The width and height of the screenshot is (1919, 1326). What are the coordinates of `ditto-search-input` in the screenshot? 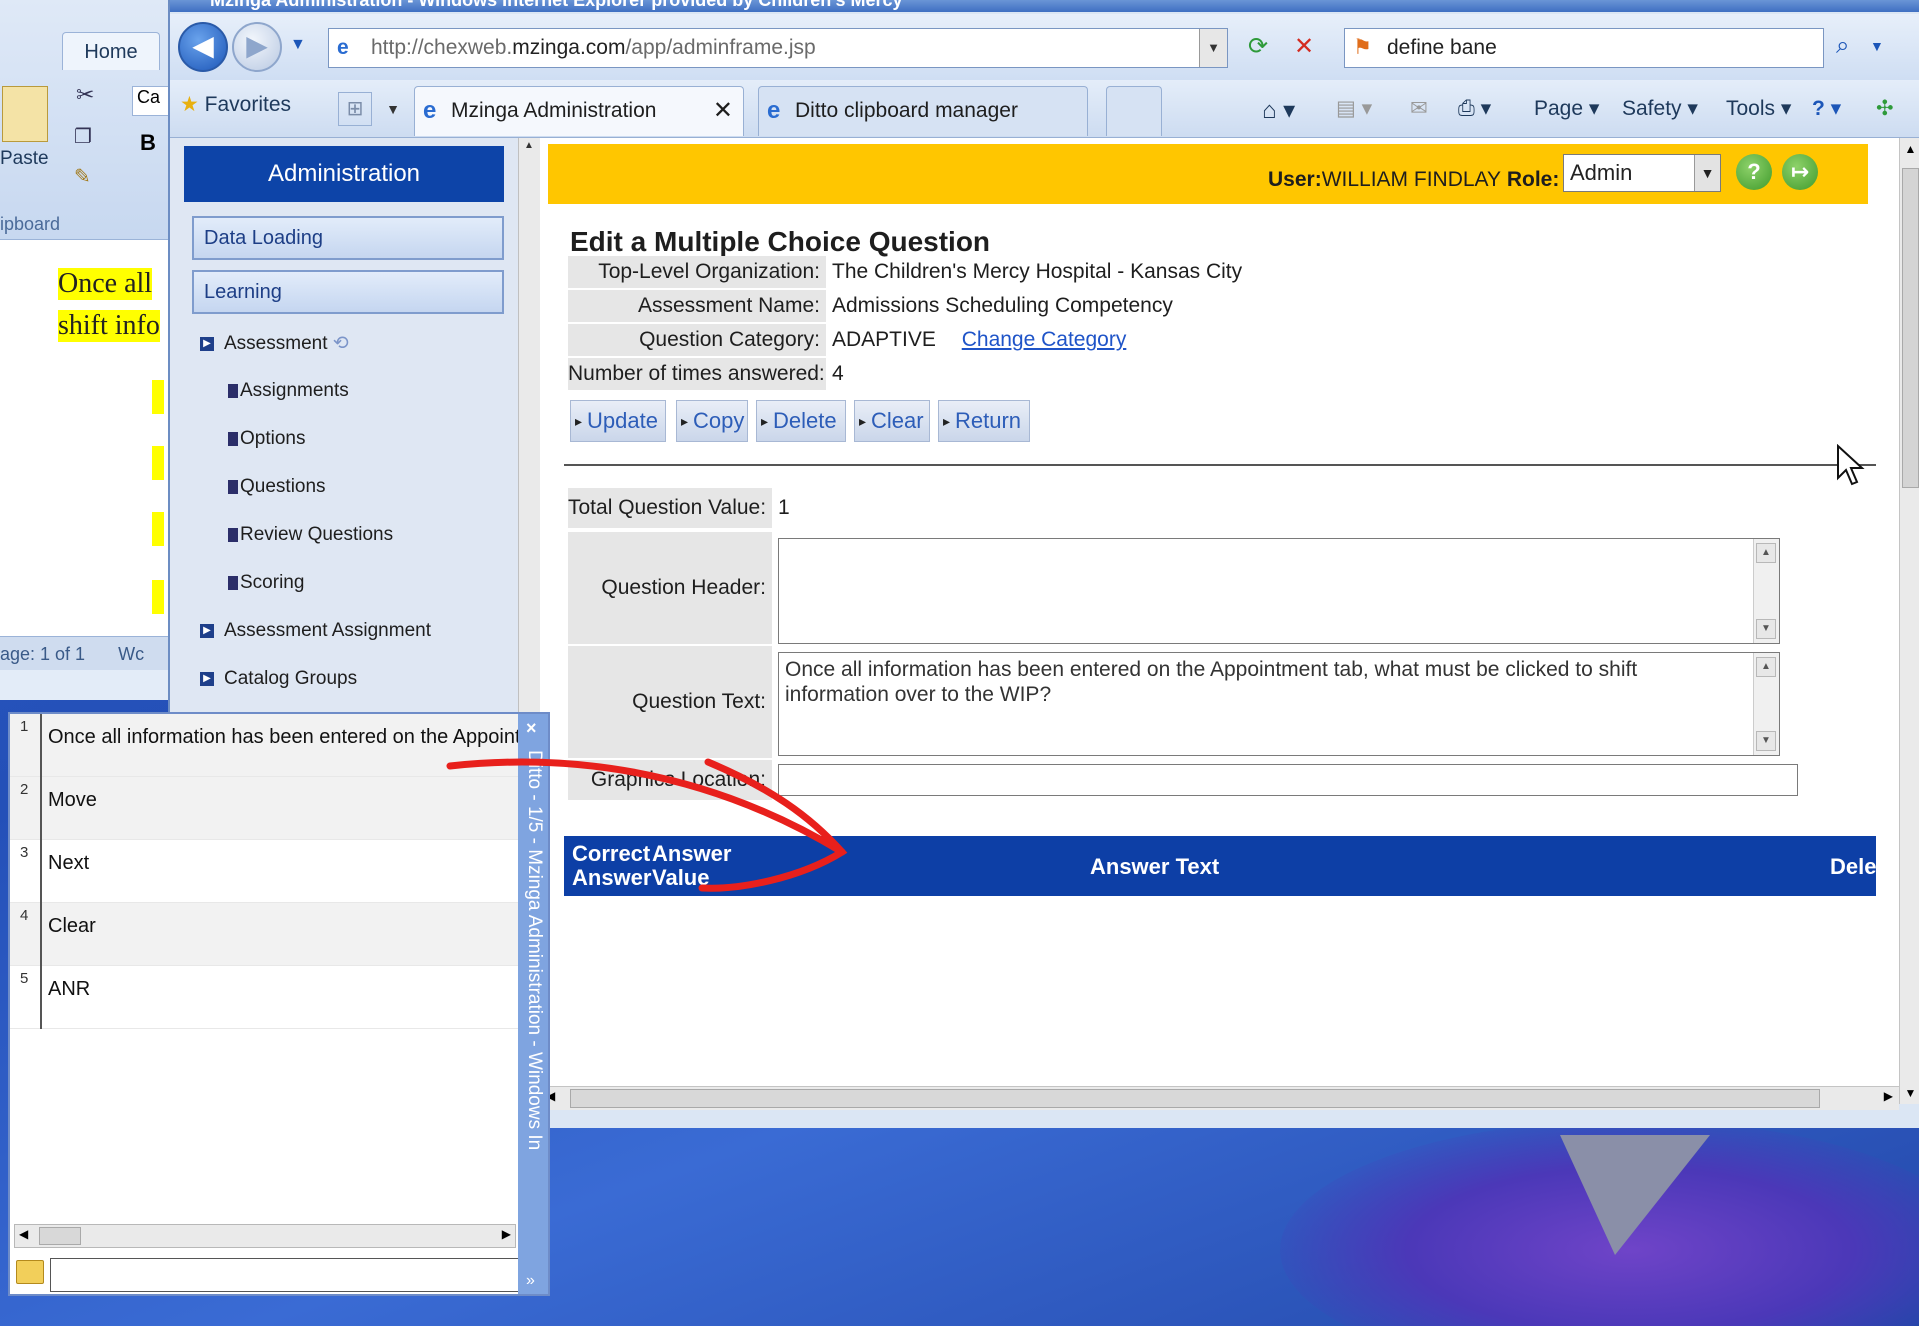 It's located at (285, 1275).